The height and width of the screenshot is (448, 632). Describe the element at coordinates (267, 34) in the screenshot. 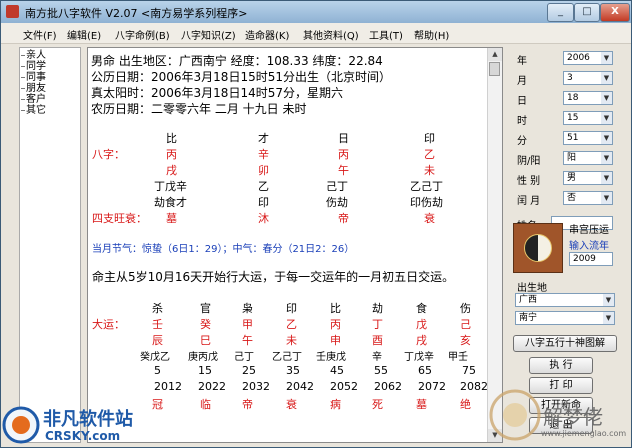

I see `menu-zaomingqi: 造命器(K)` at that location.